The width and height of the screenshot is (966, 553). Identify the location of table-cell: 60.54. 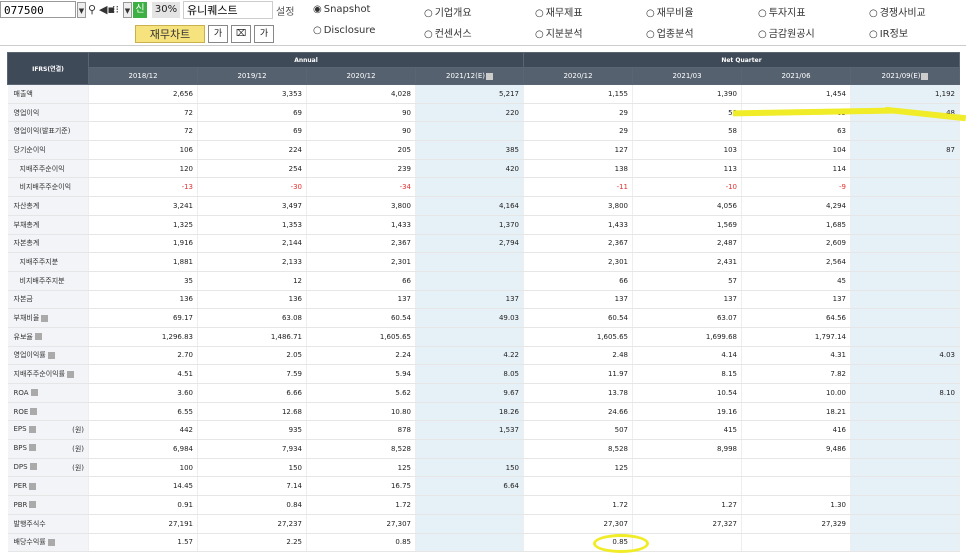
(578, 318).